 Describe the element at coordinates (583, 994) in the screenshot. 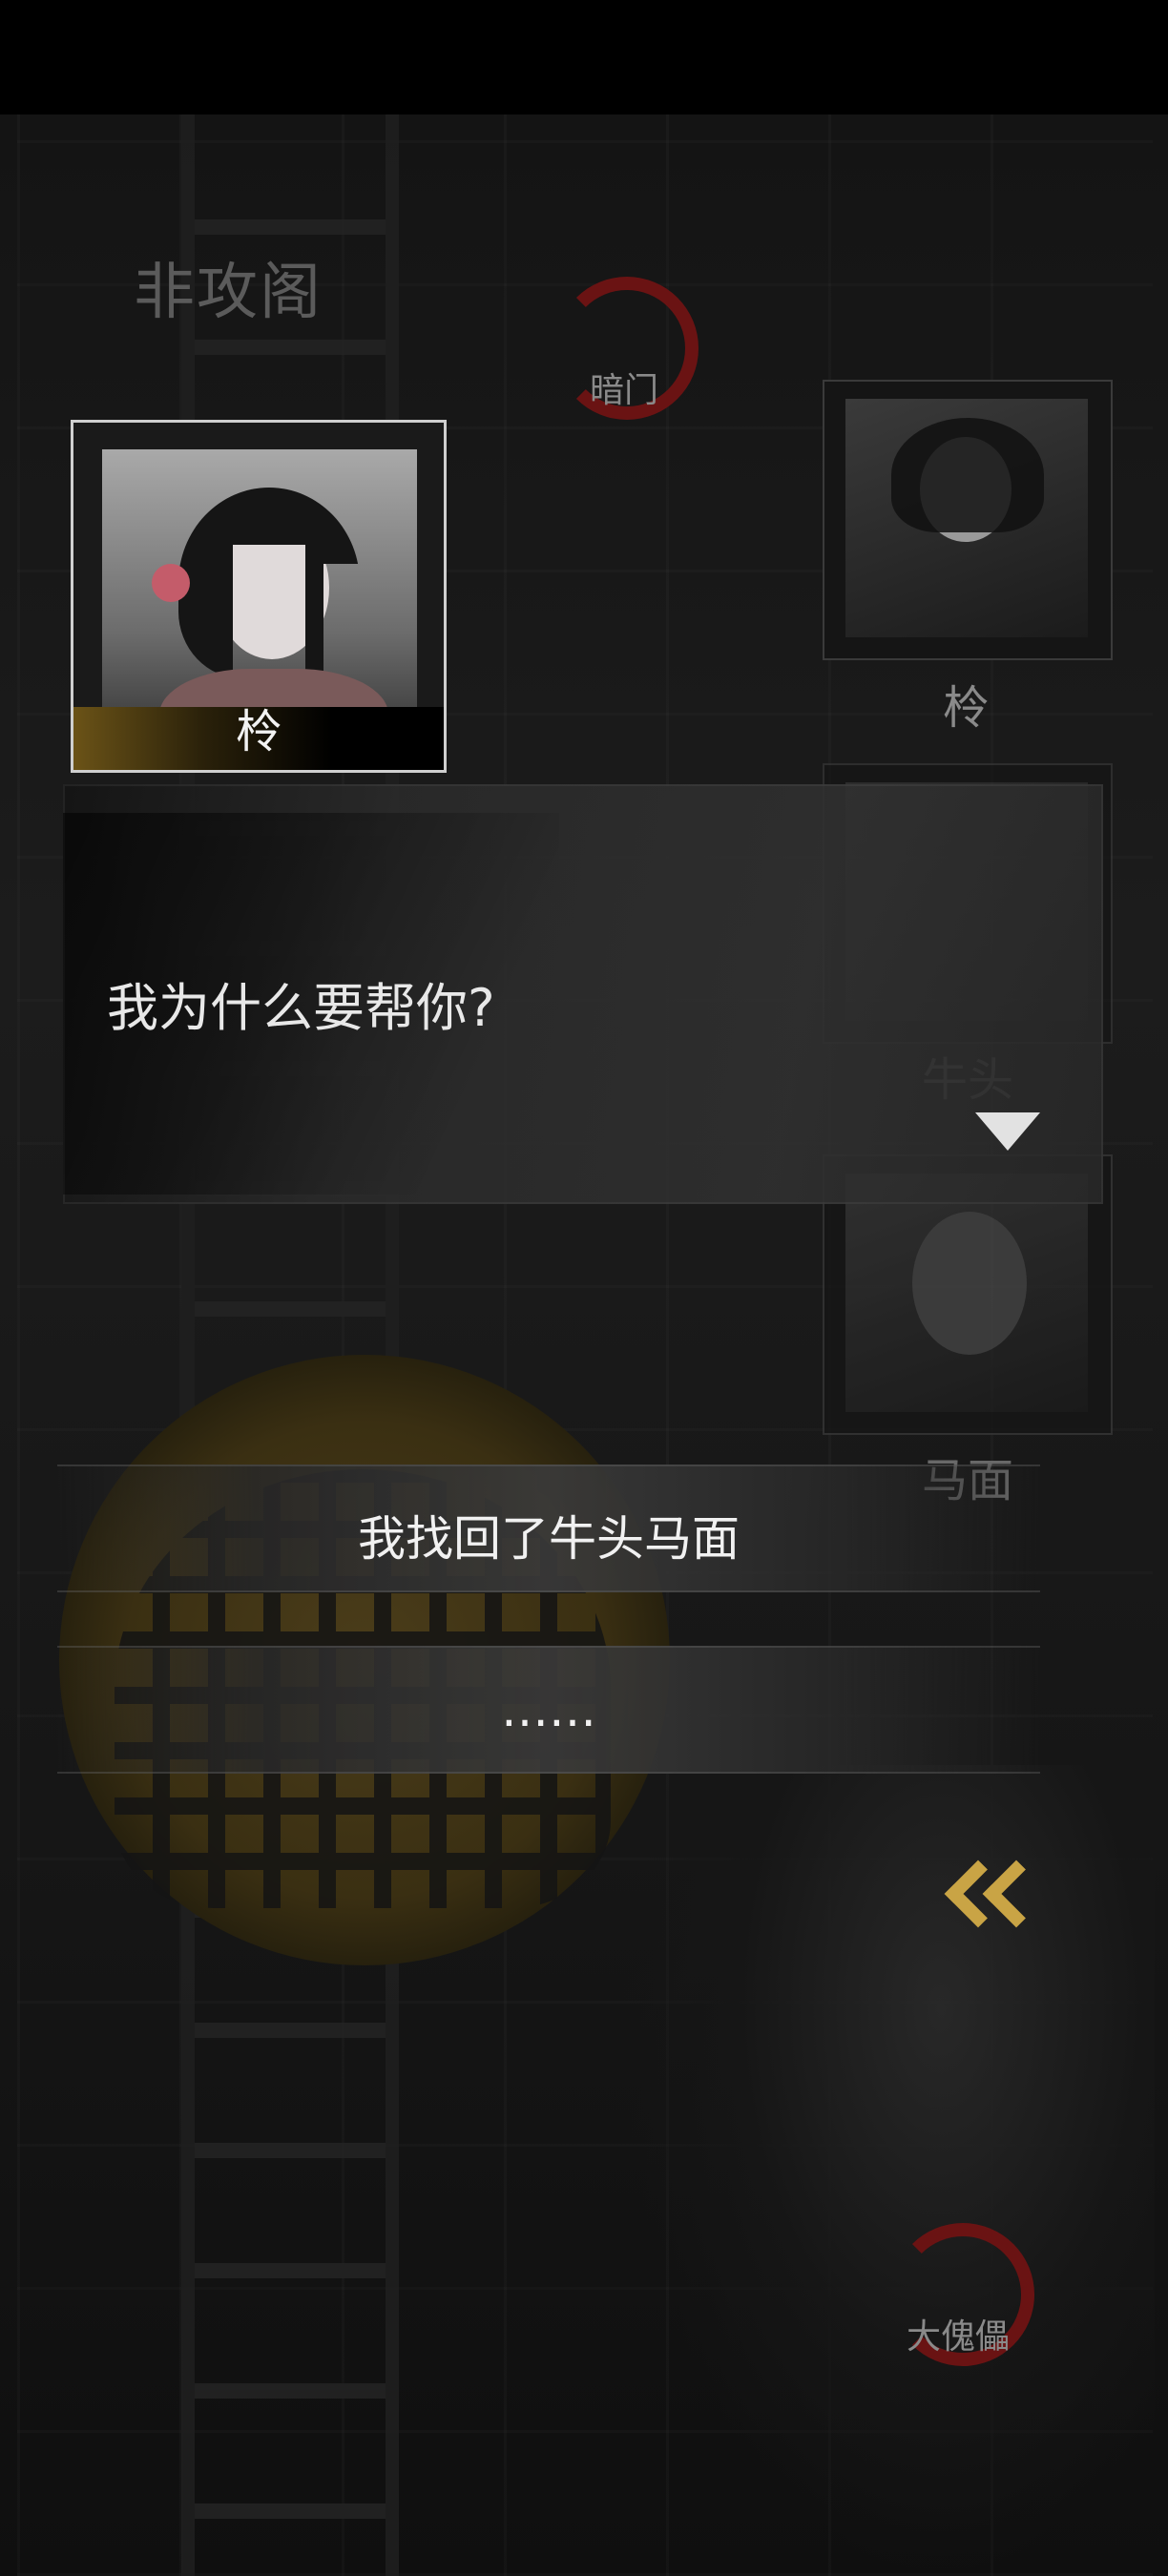

I see `dialog-box: 我为什么要帮你?` at that location.